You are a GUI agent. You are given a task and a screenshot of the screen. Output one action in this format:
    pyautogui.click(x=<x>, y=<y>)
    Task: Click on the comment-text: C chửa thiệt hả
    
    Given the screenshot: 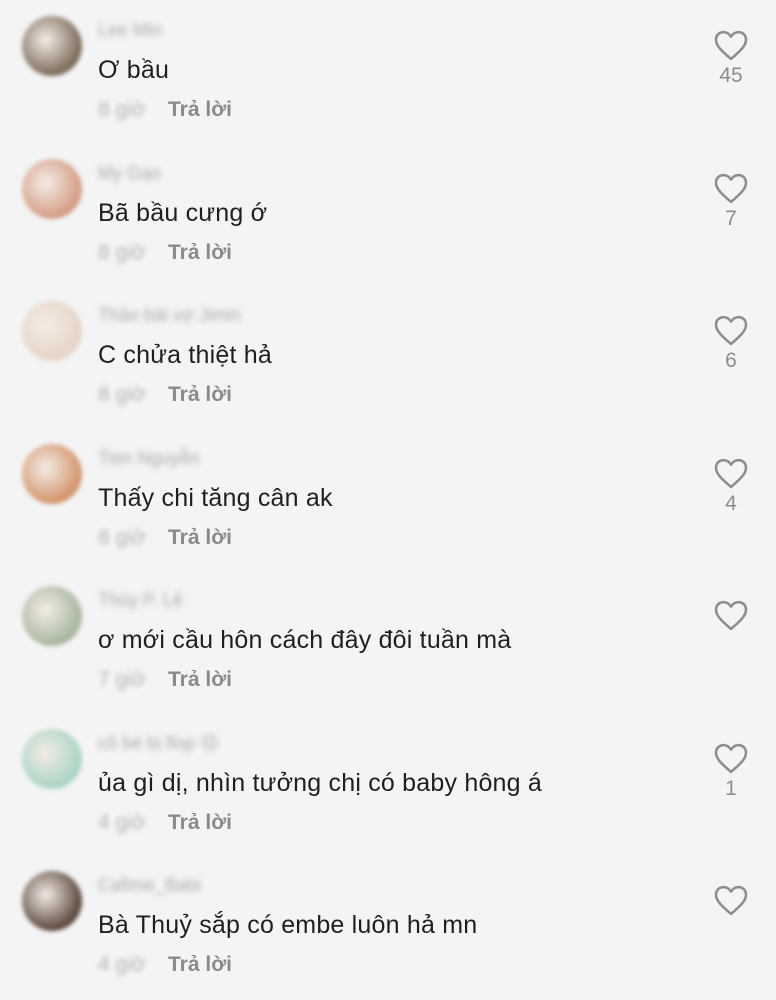 What is the action you would take?
    pyautogui.click(x=185, y=355)
    